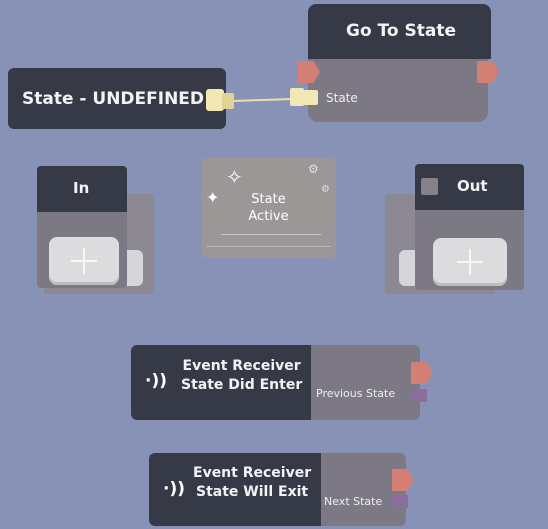  What do you see at coordinates (84, 261) in the screenshot?
I see `add-input-button` at bounding box center [84, 261].